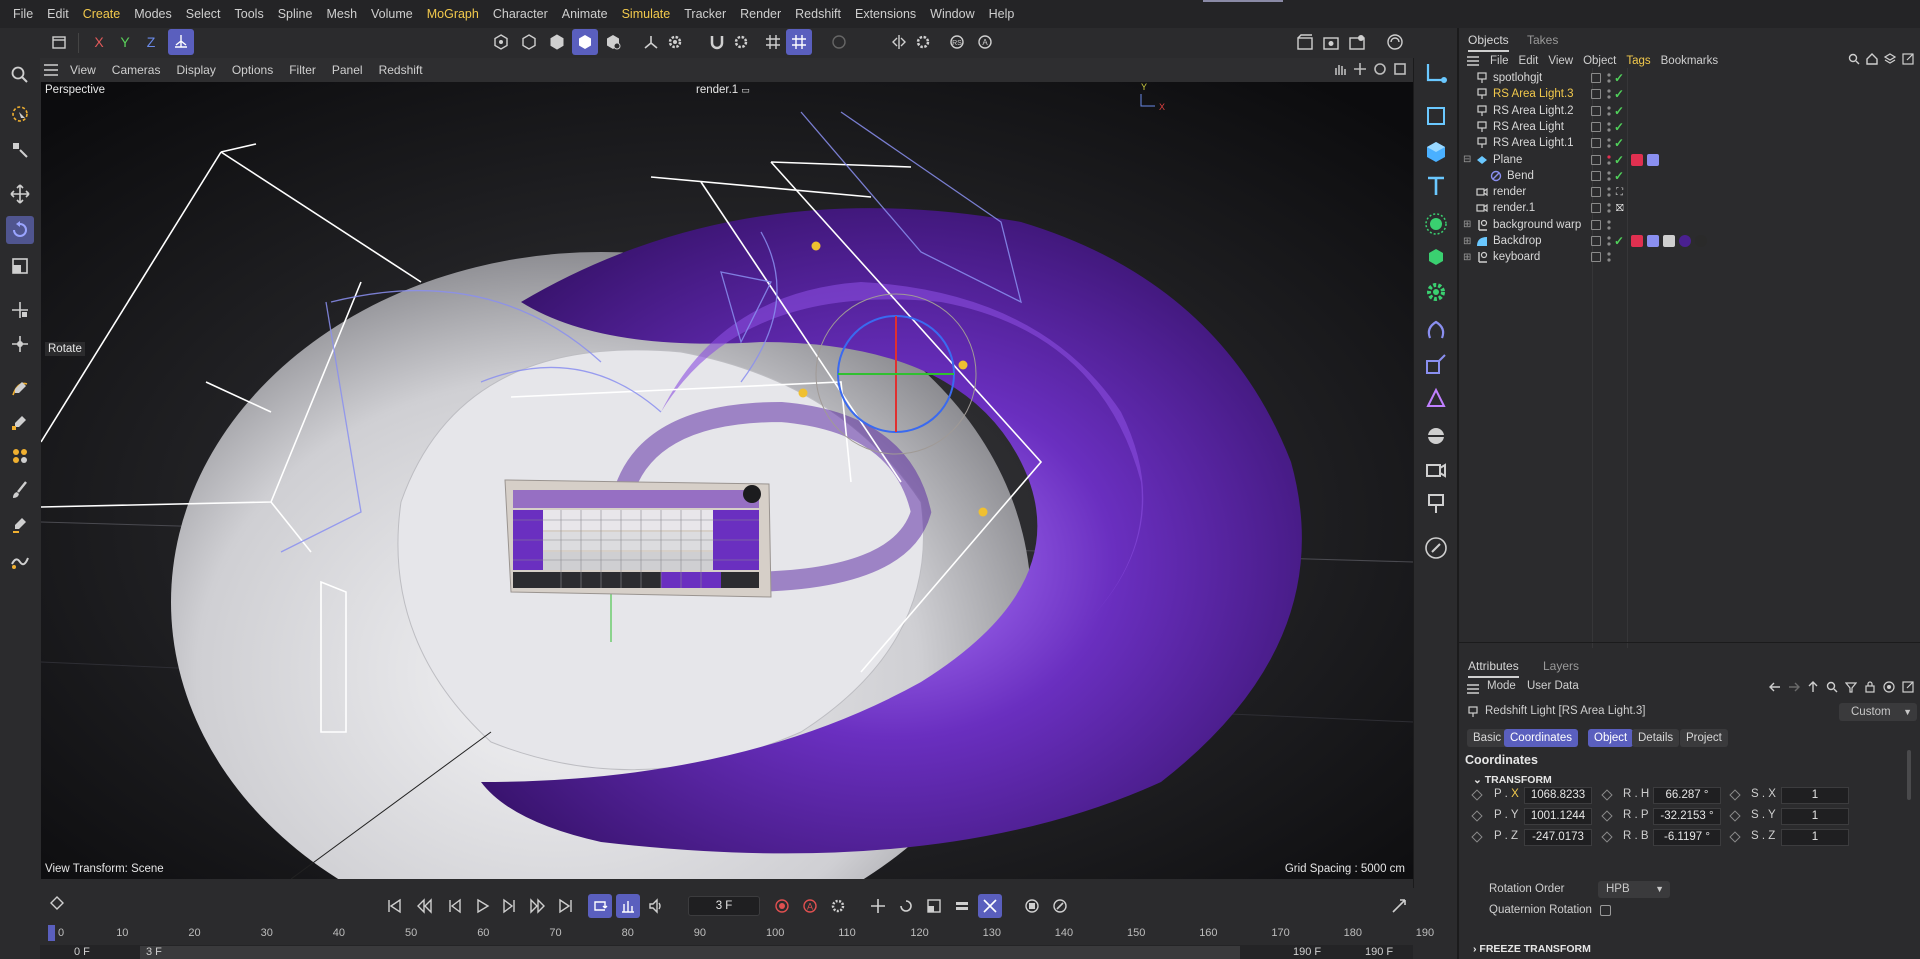  What do you see at coordinates (723, 90) in the screenshot?
I see `camera-label: render.1 ▭` at bounding box center [723, 90].